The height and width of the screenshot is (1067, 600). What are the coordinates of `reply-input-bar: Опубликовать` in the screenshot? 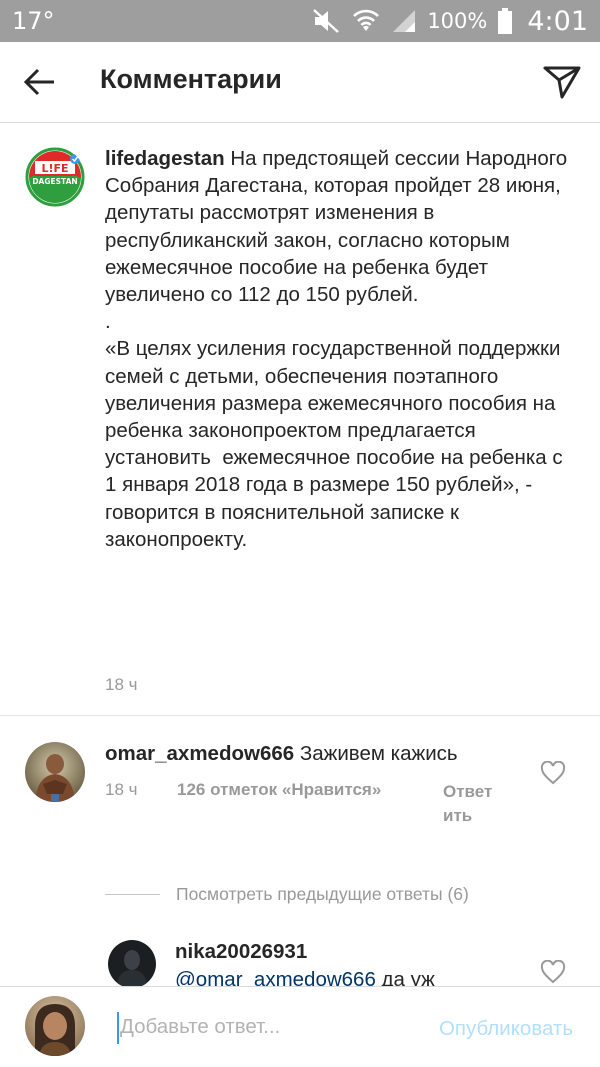 It's located at (300, 1026).